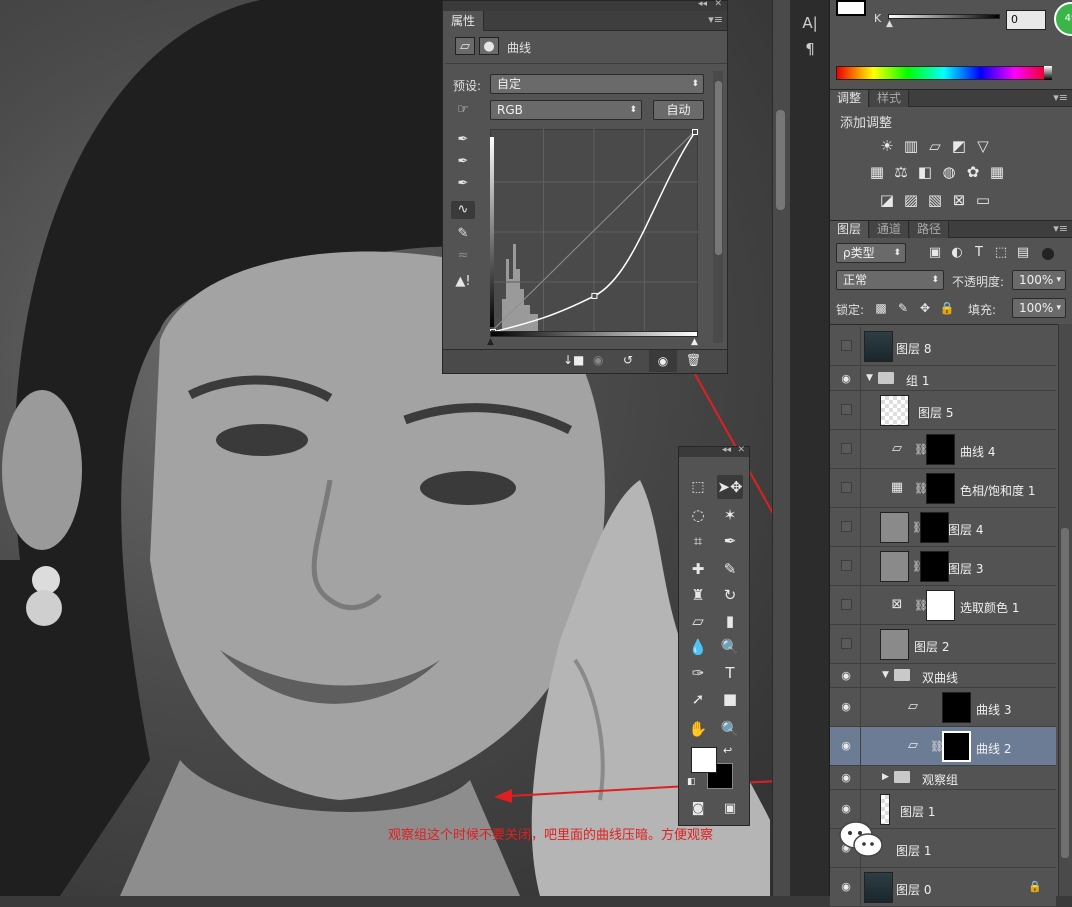 The height and width of the screenshot is (907, 1072). I want to click on swap-colors-icon: ↩, so click(727, 750).